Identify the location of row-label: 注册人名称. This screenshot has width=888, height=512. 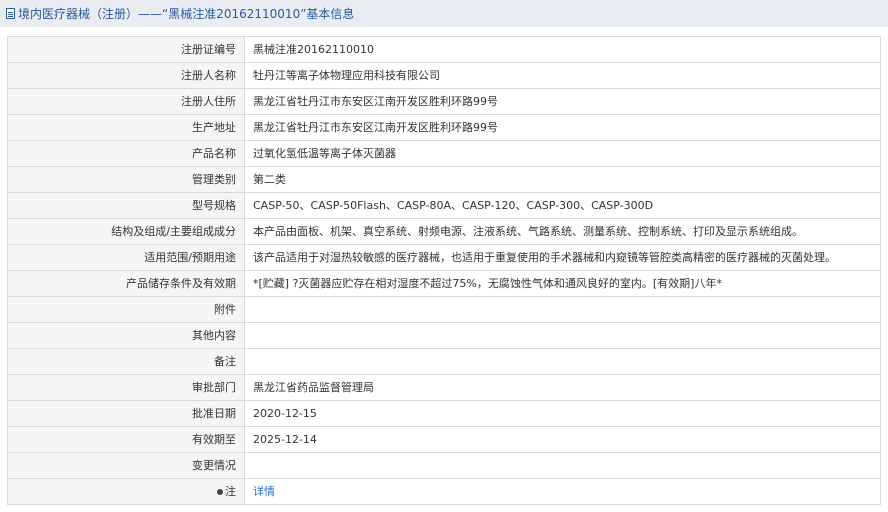
(126, 75).